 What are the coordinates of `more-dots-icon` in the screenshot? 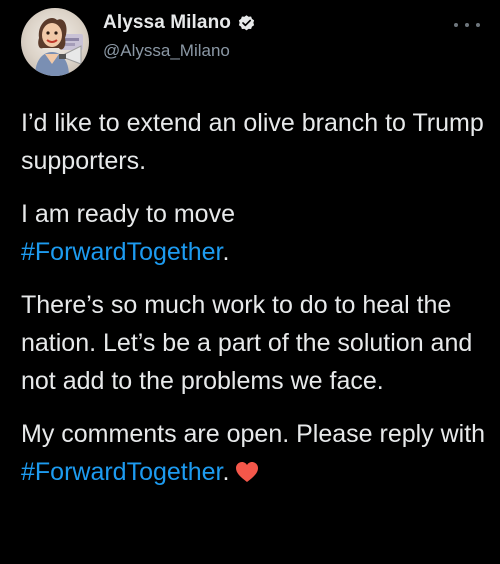 It's located at (467, 25).